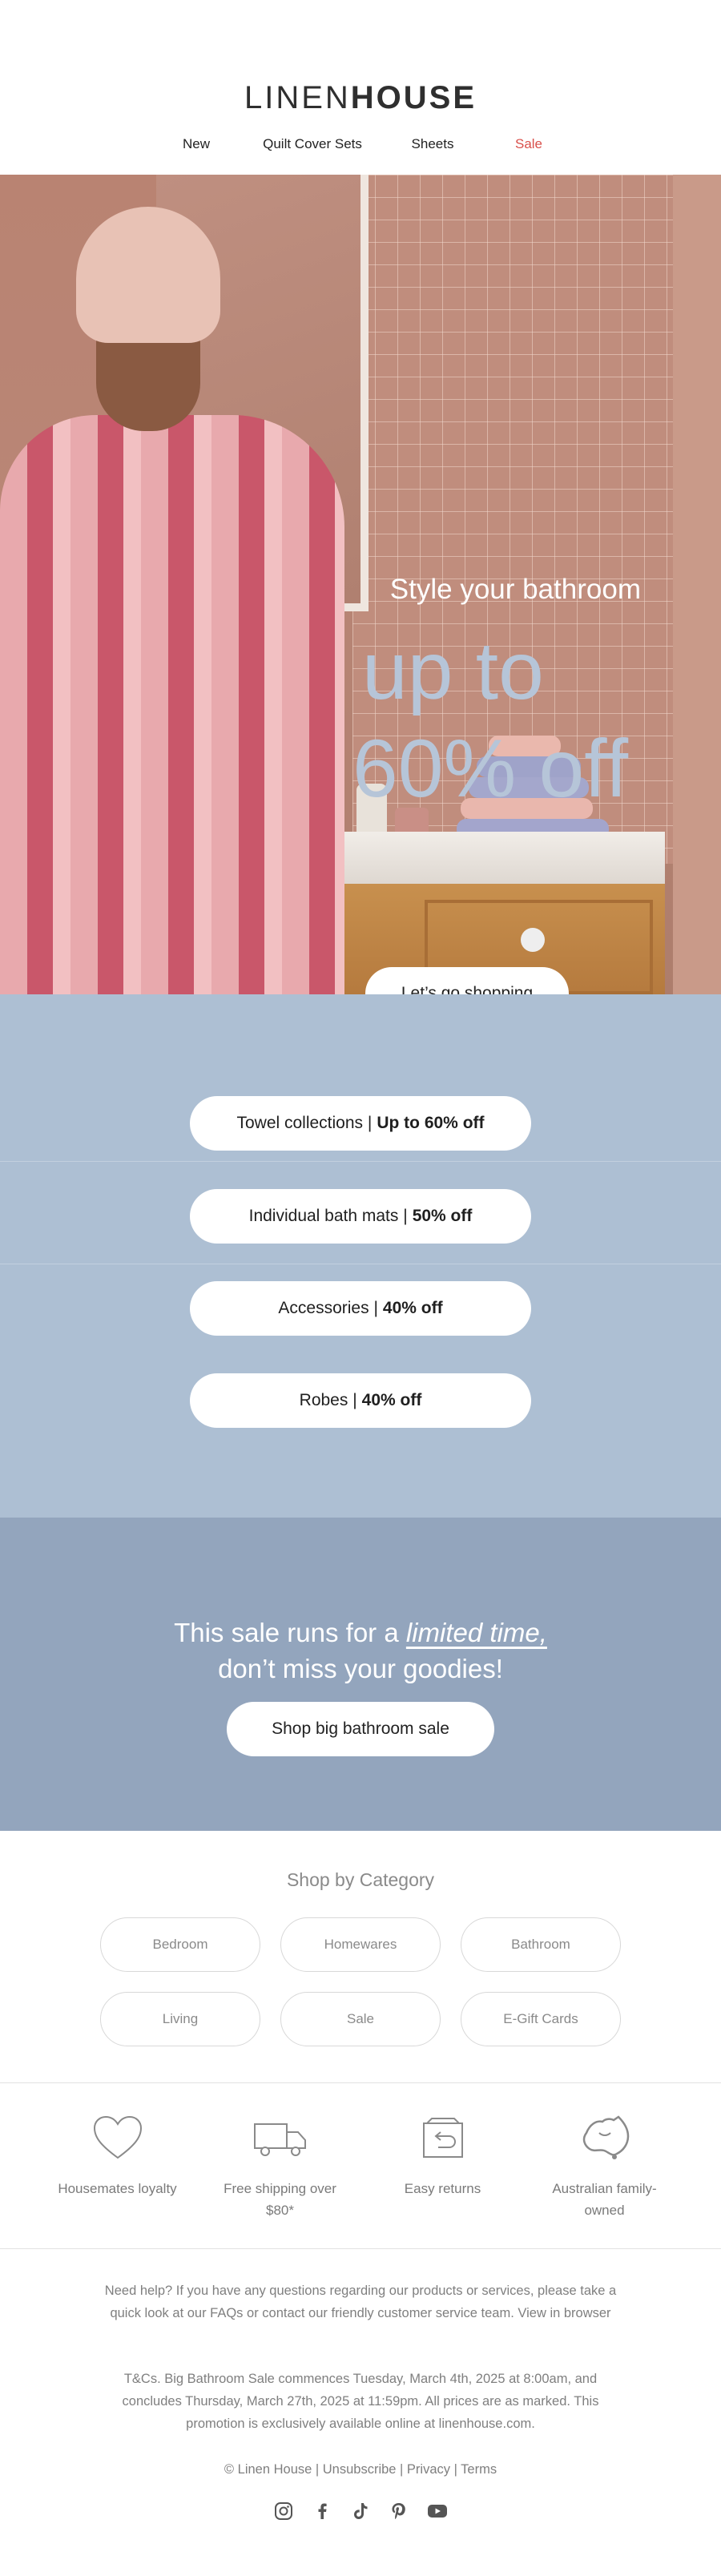  Describe the element at coordinates (196, 144) in the screenshot. I see `nav-item-new: New` at that location.